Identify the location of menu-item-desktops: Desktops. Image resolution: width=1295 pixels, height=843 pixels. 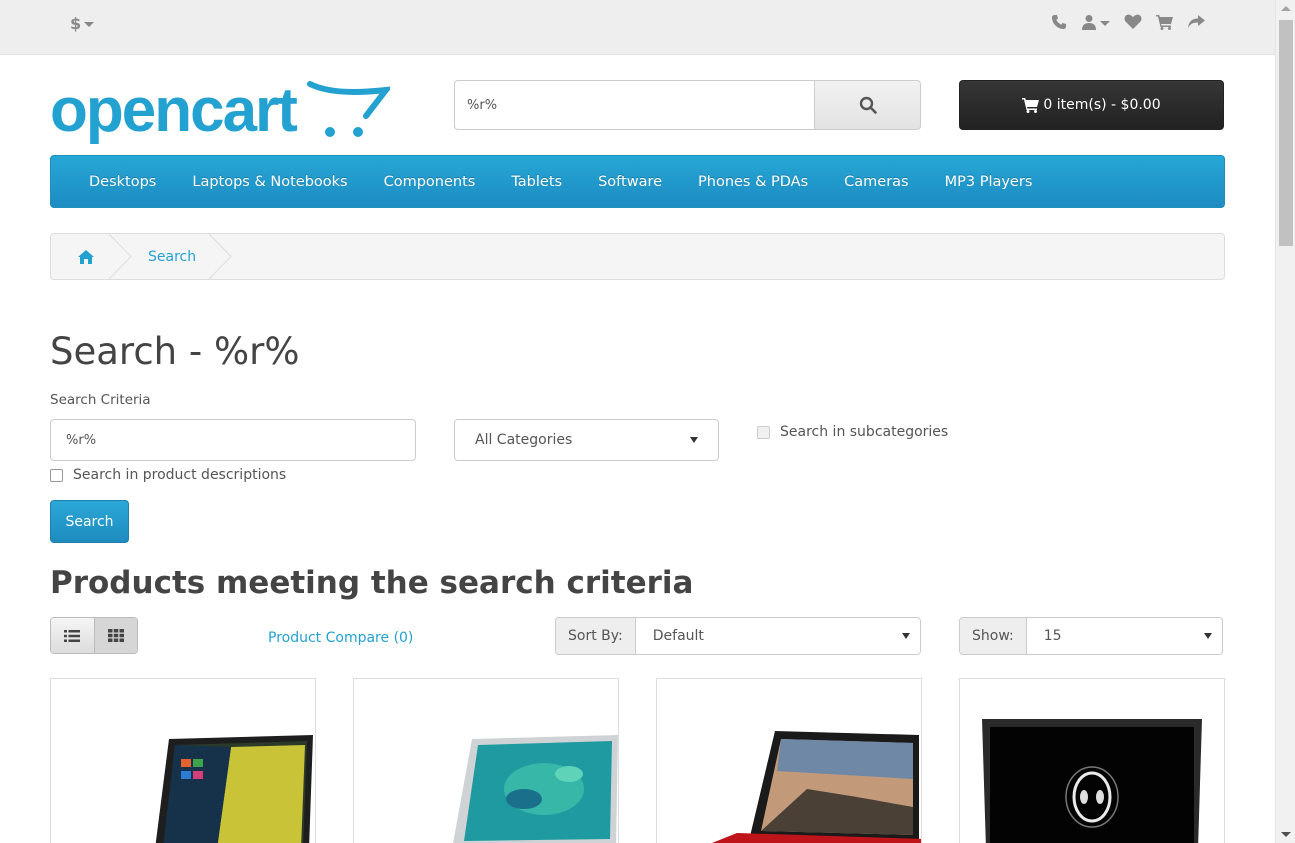
(122, 182).